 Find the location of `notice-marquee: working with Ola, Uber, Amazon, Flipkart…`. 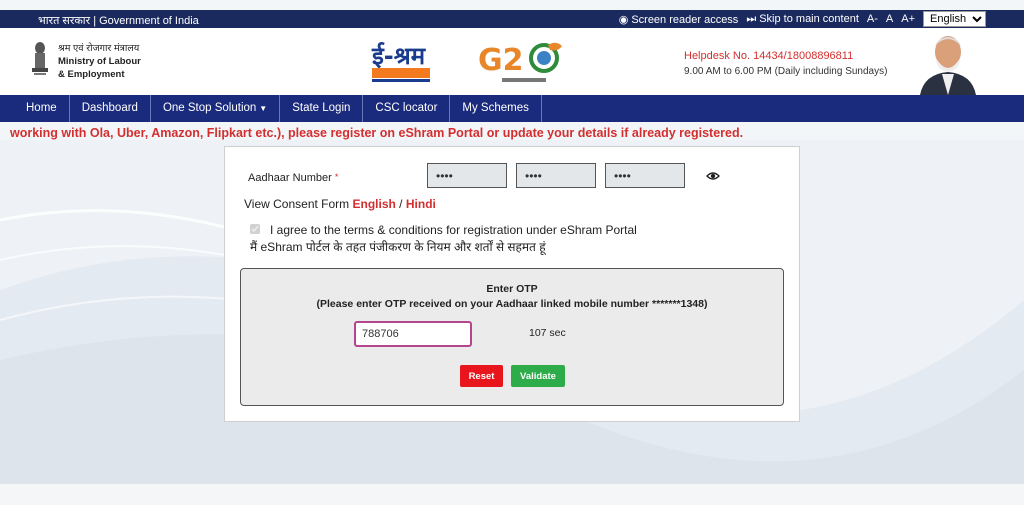

notice-marquee: working with Ola, Uber, Amazon, Flipkart… is located at coordinates (377, 133).